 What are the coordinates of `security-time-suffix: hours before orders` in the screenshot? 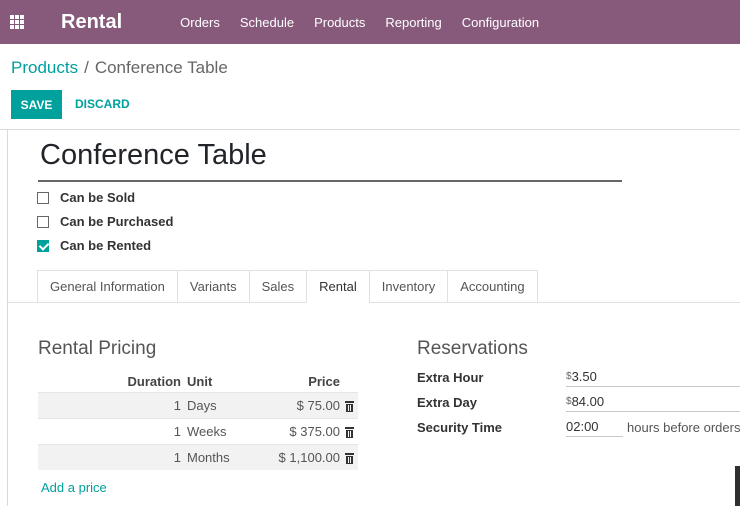 It's located at (683, 427).